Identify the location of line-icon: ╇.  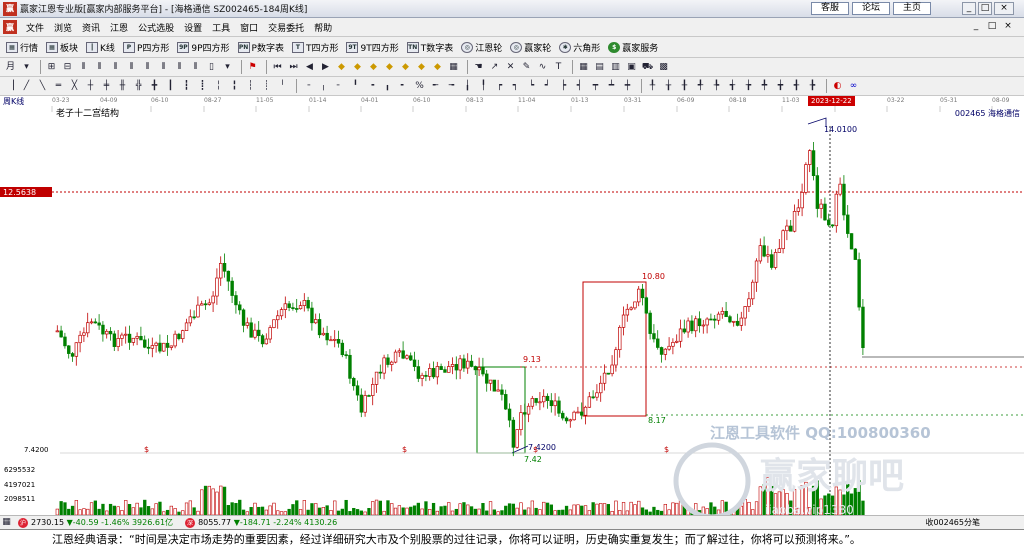
(764, 86).